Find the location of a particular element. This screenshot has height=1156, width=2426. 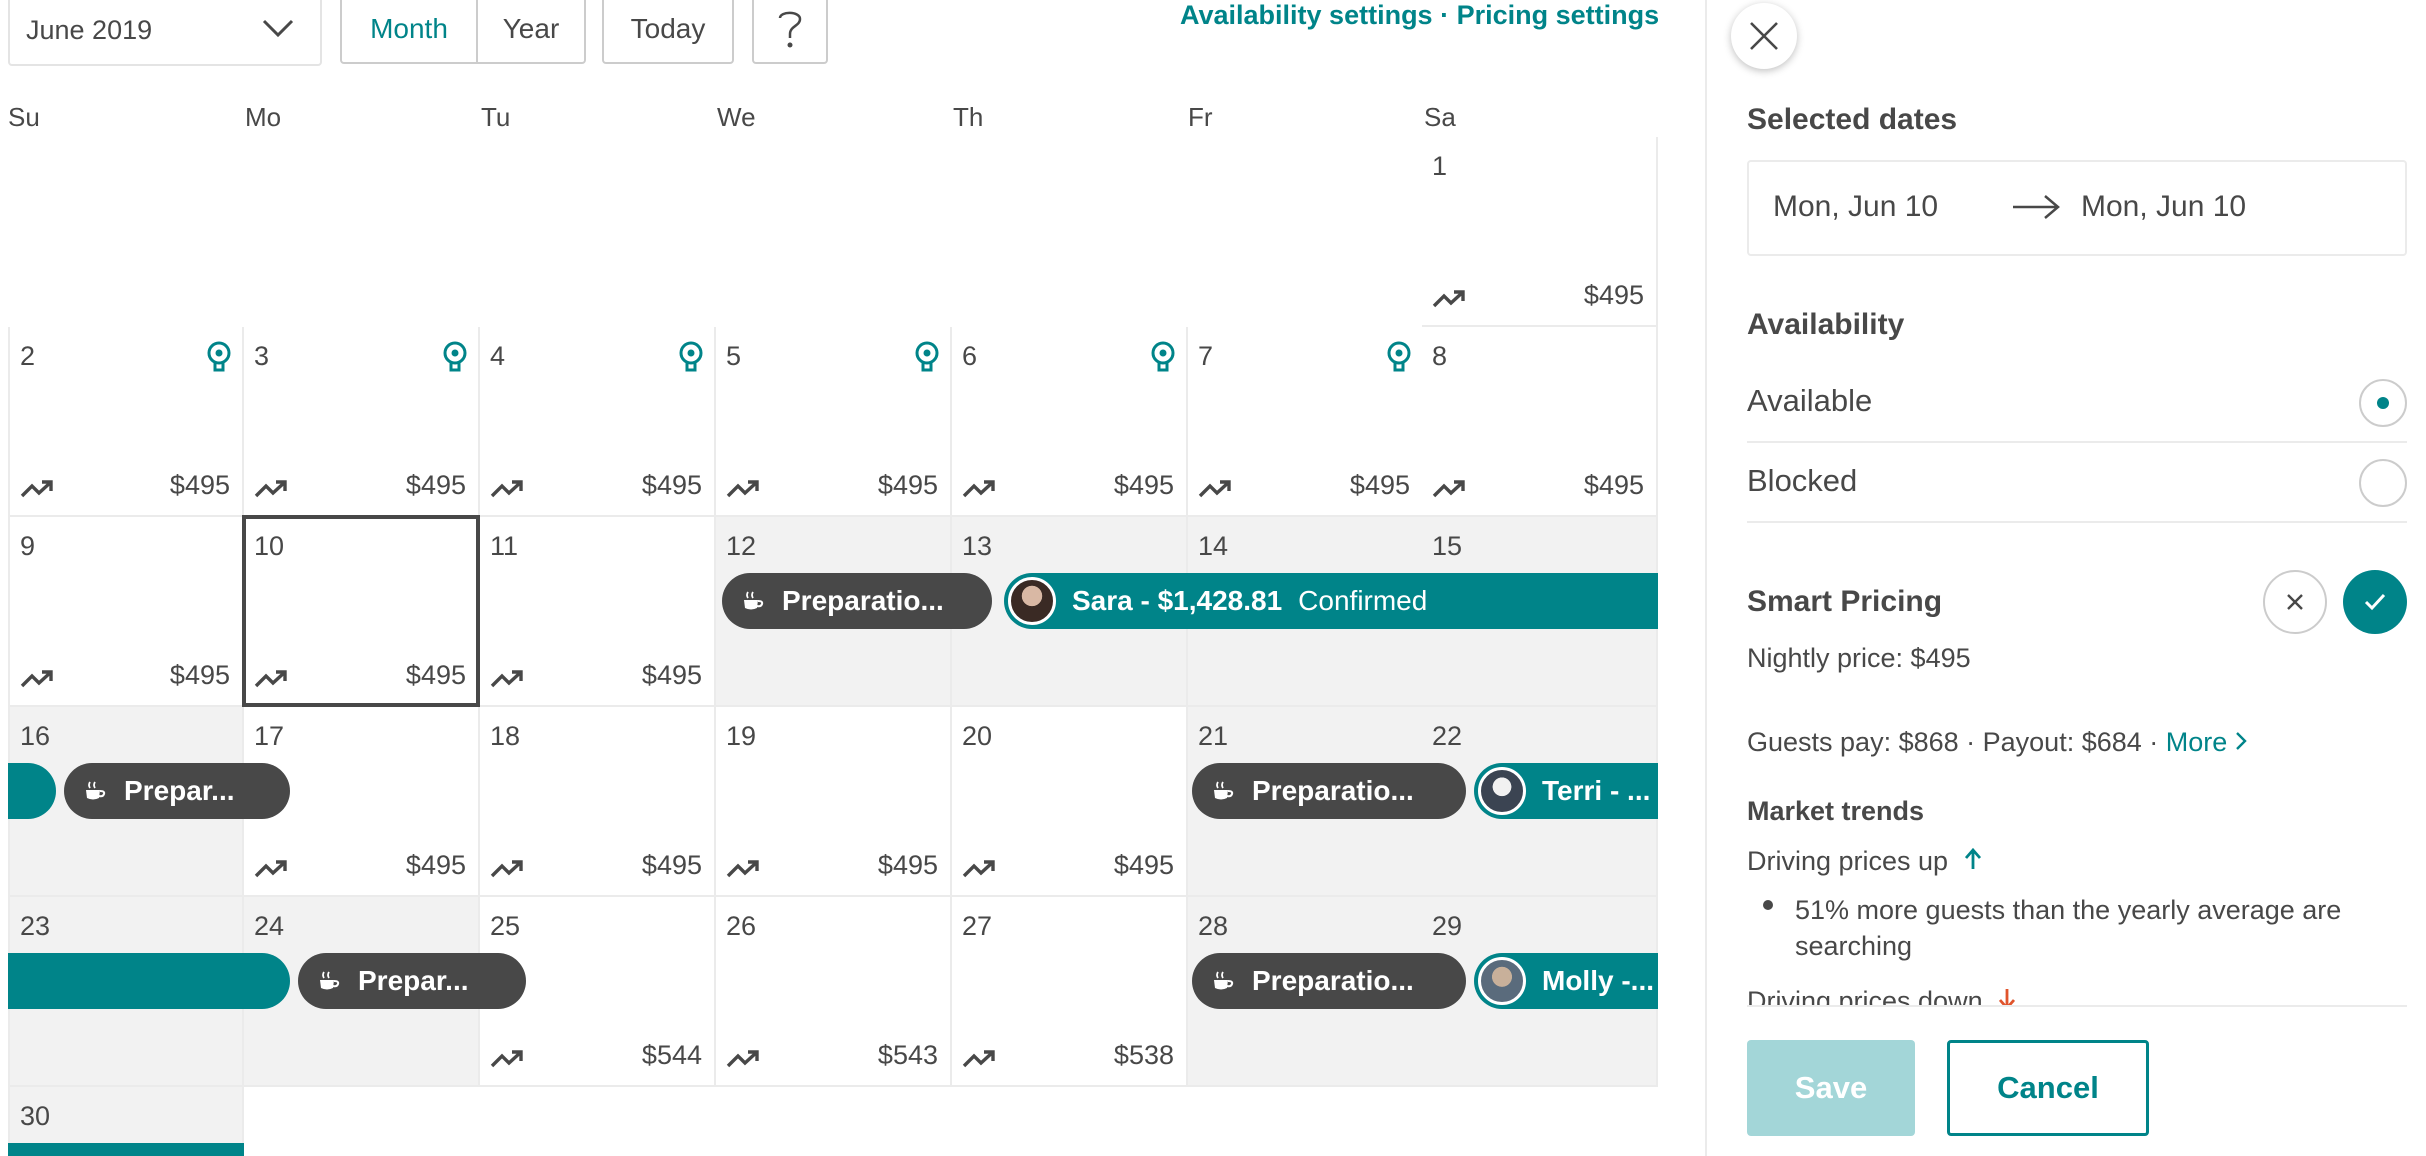

day-cell-selected: 10 $495 is located at coordinates (361, 611).